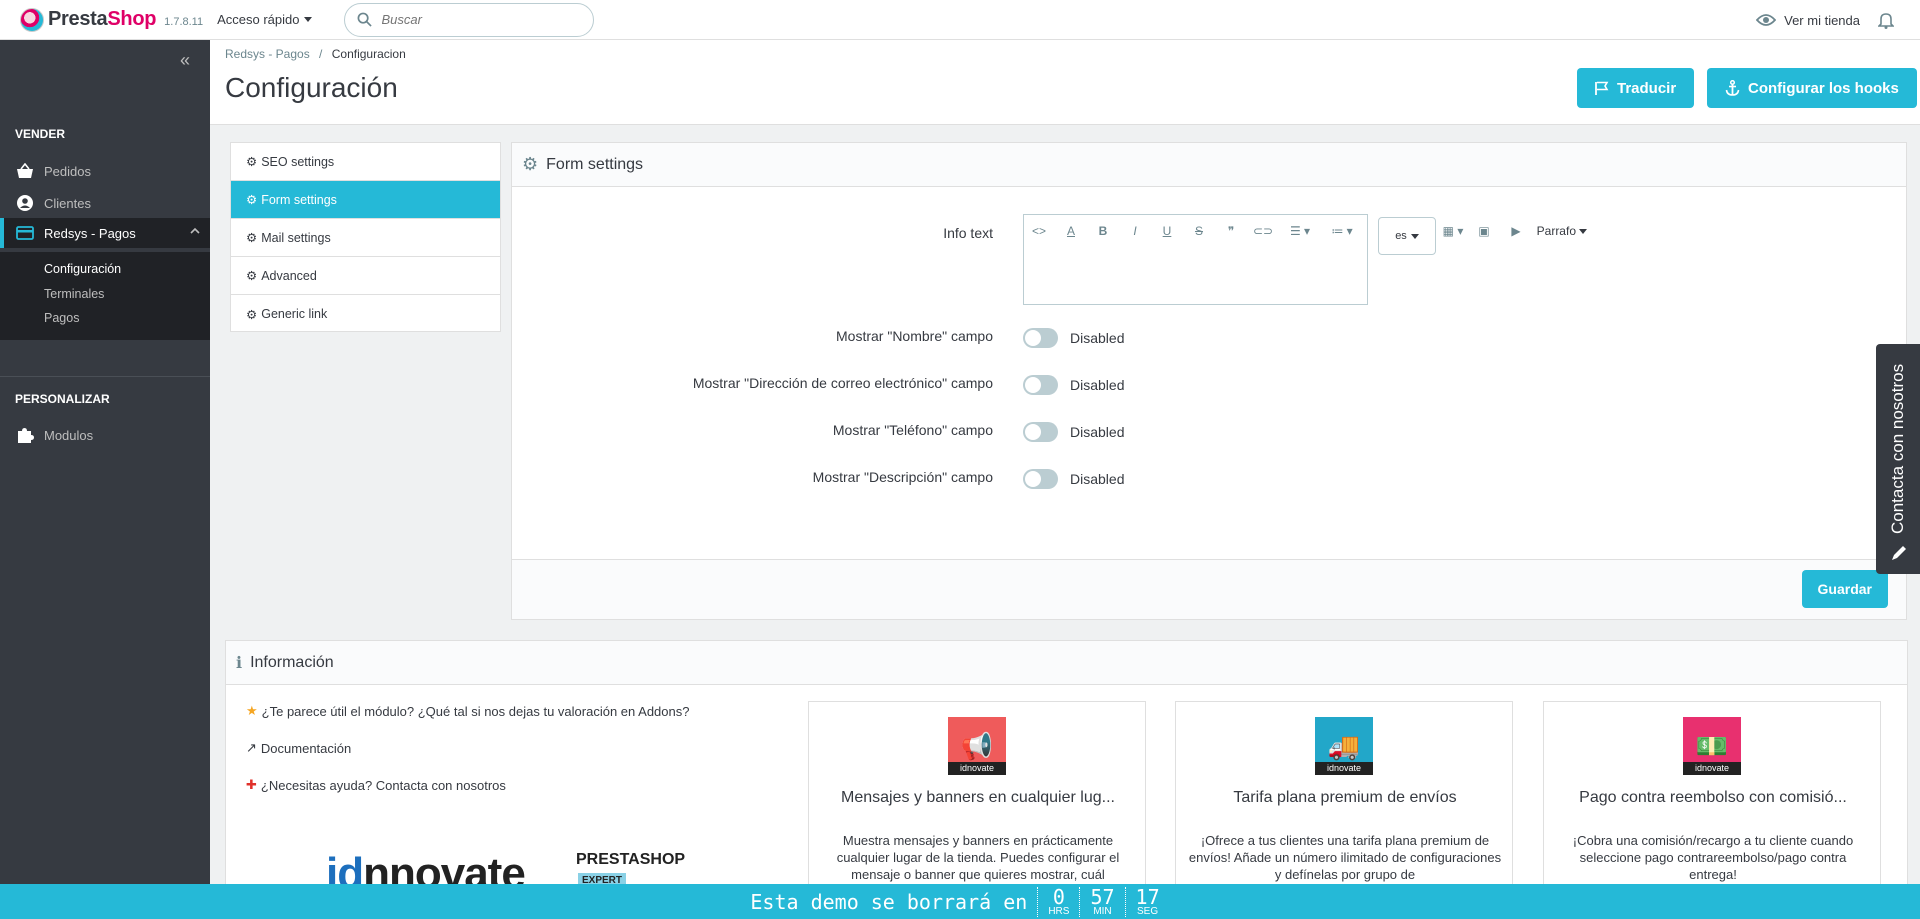 This screenshot has height=919, width=1920. Describe the element at coordinates (1897, 448) in the screenshot. I see `contact-tab-label: Contacta con nosotros` at that location.